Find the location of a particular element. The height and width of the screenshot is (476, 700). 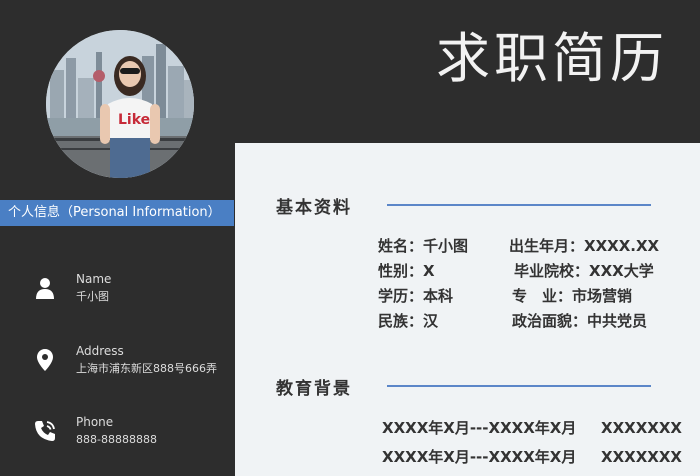

info-cell-name: 姓名：千小图 is located at coordinates (423, 246).